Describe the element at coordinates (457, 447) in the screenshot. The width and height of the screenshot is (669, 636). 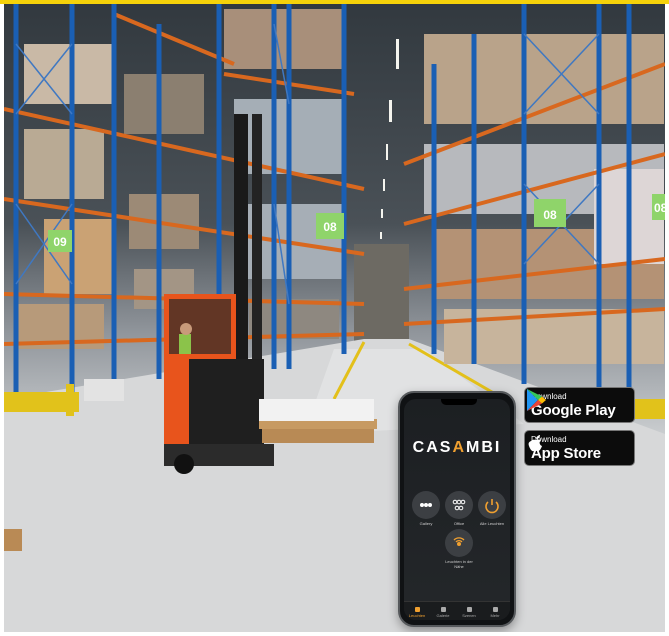
I see `casambi-logo: CASAMBI` at that location.